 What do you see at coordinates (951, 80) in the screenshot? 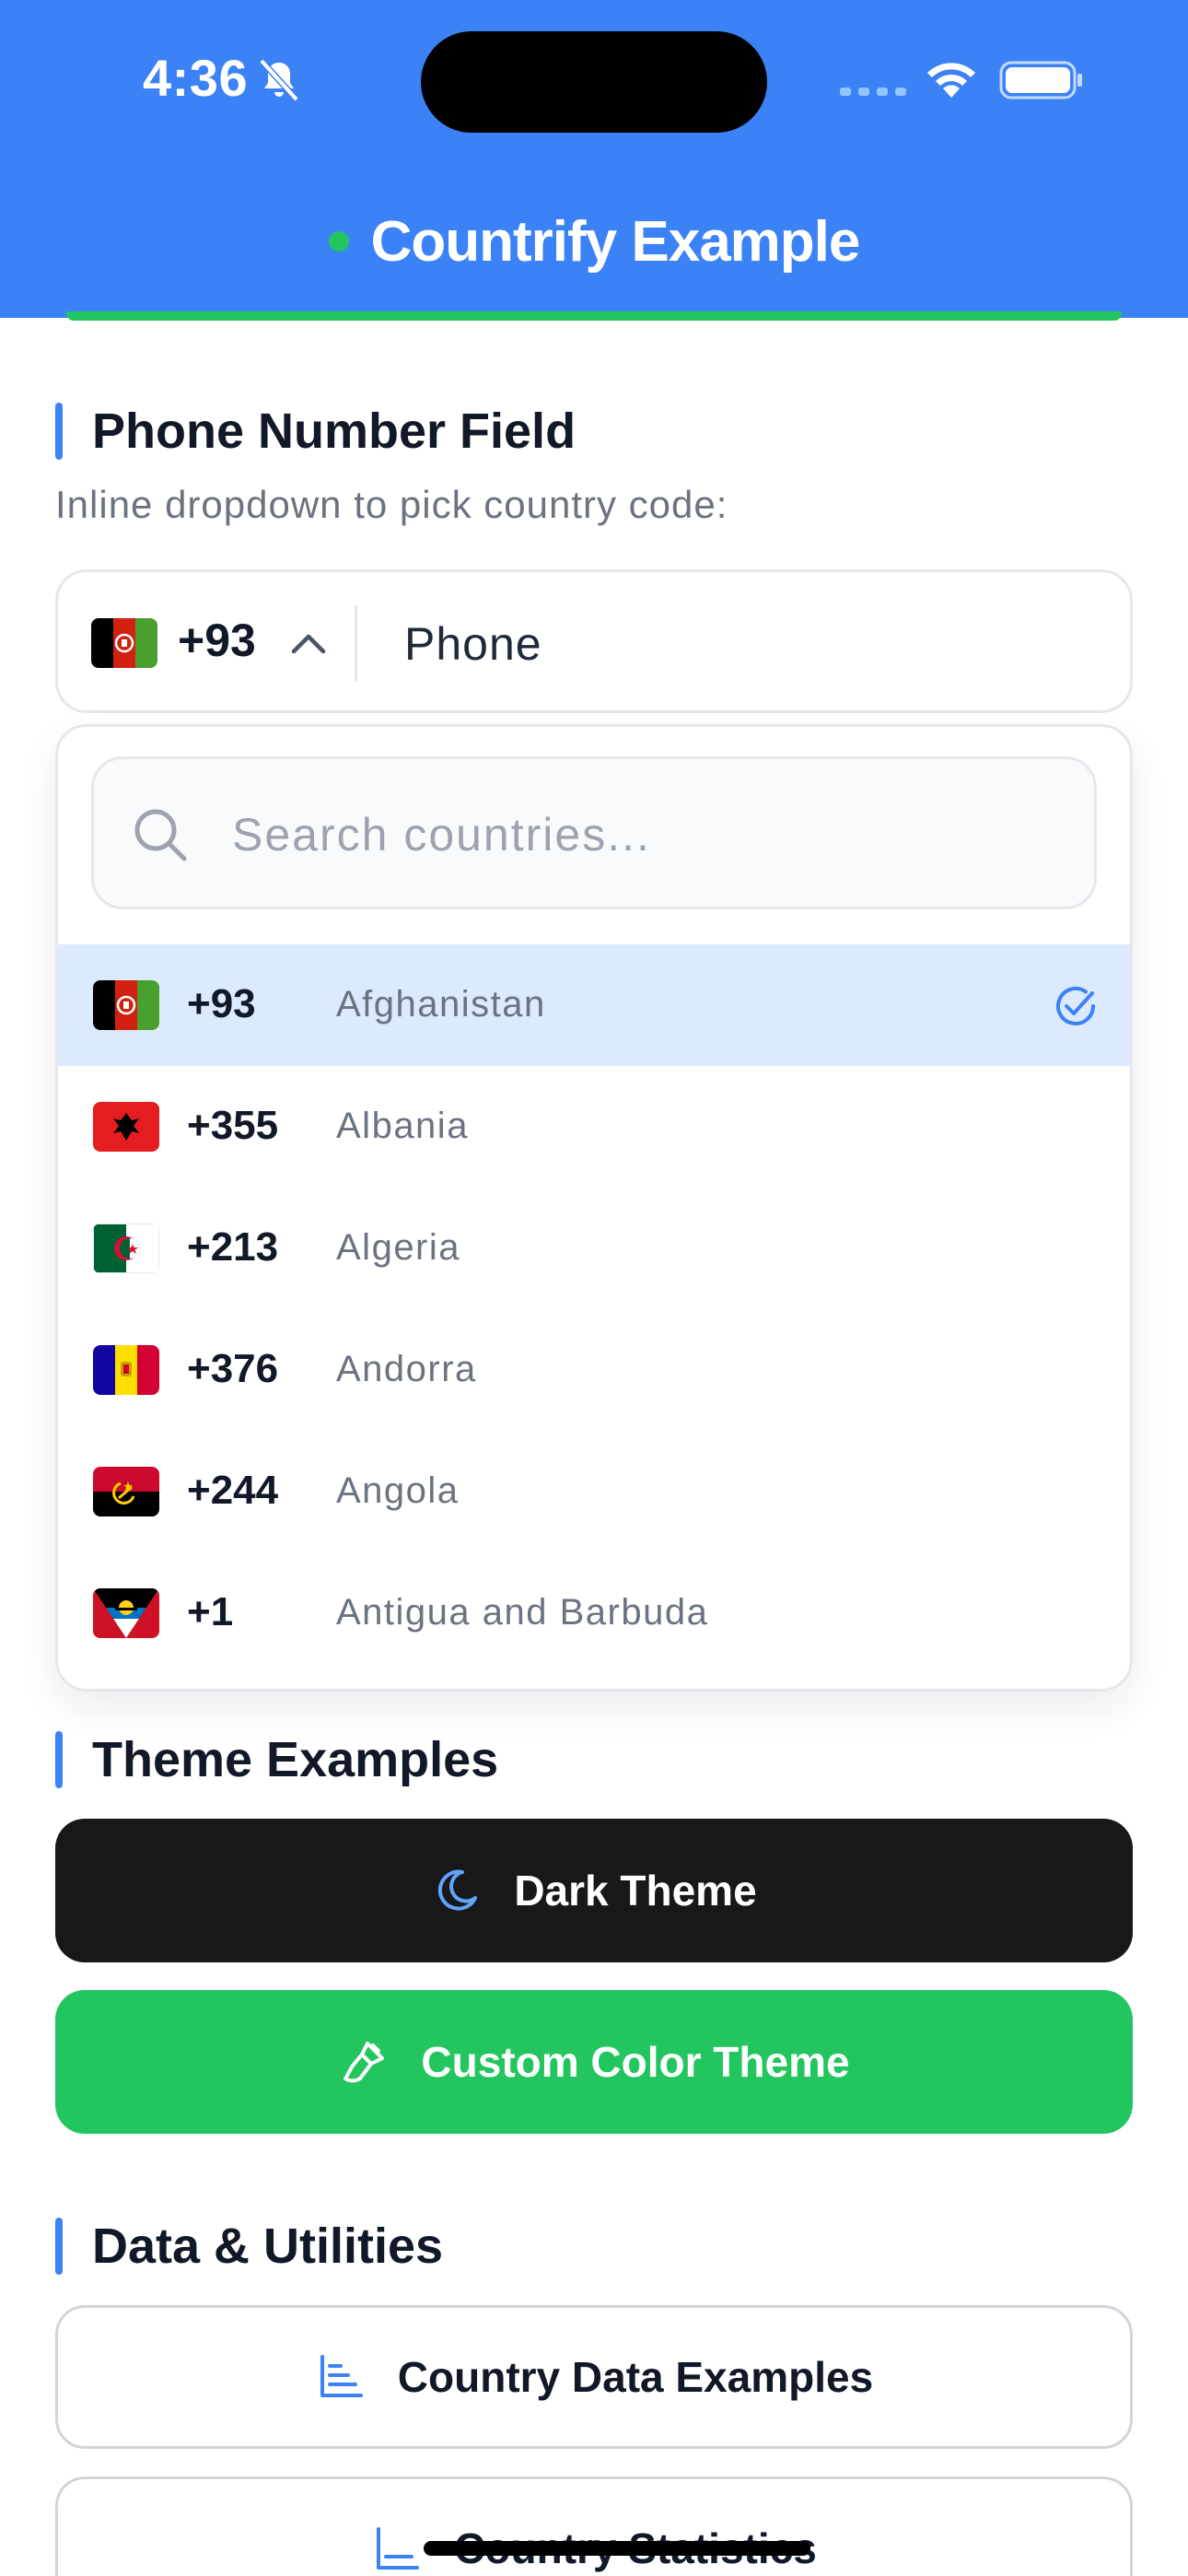
I see `wifi-icon` at bounding box center [951, 80].